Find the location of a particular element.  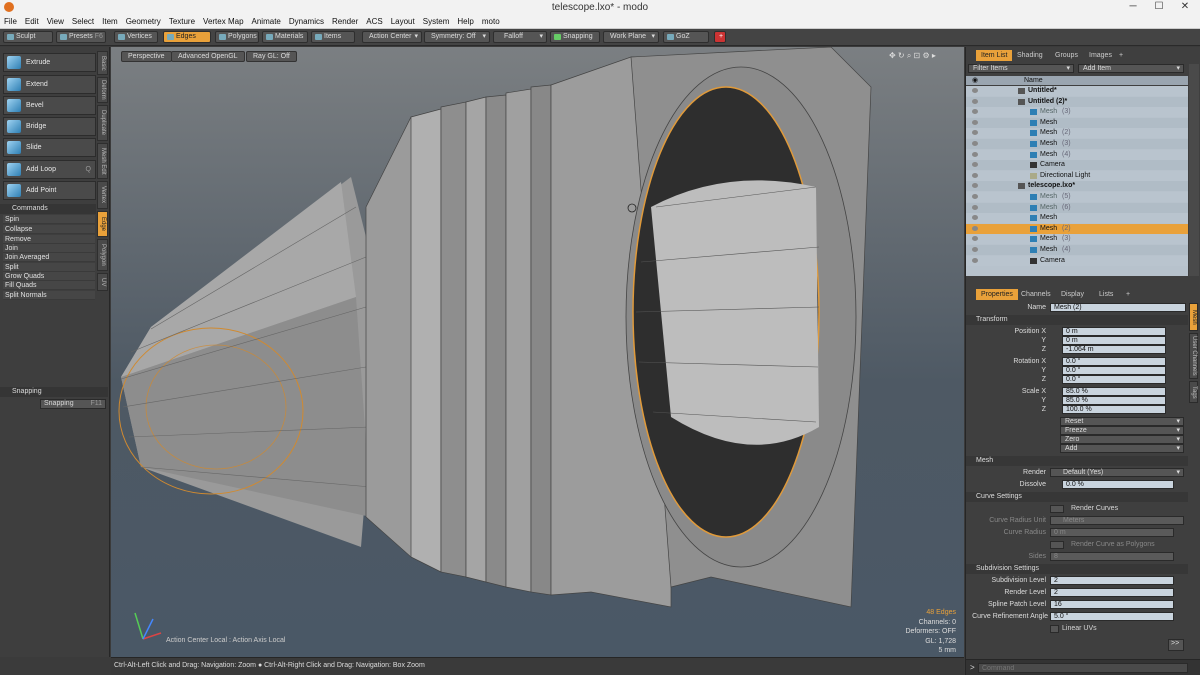

mesh-header: Mesh is located at coordinates (1077, 461).